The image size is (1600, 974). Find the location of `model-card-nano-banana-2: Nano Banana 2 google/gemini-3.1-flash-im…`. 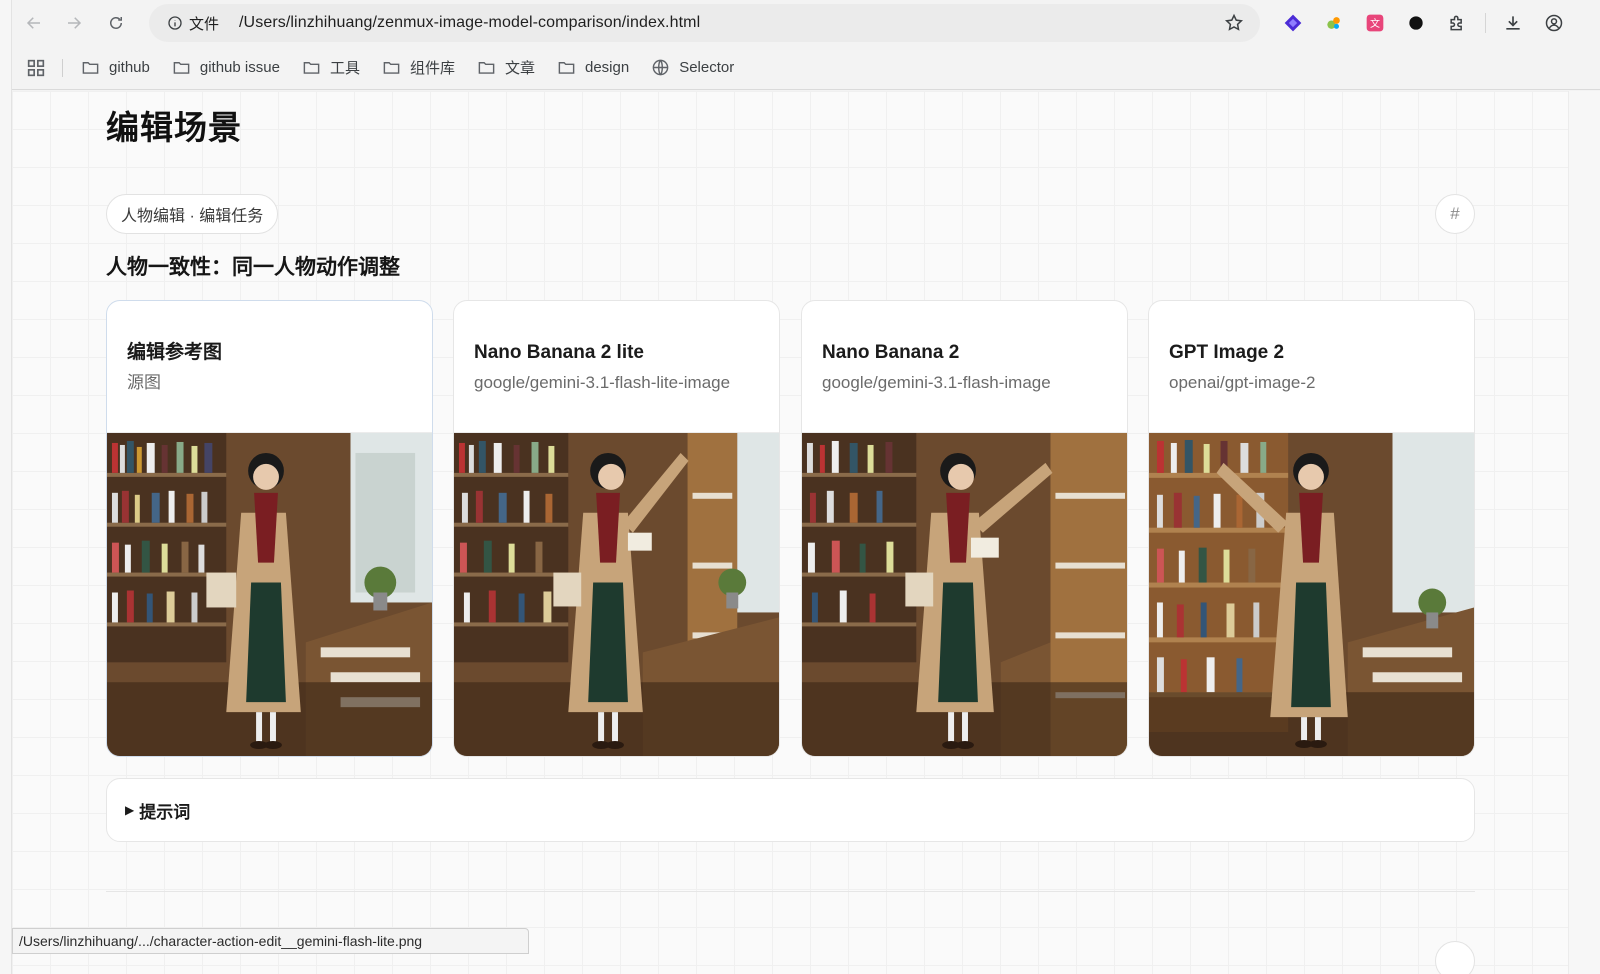

model-card-nano-banana-2: Nano Banana 2 google/gemini-3.1-flash-im… is located at coordinates (964, 528).